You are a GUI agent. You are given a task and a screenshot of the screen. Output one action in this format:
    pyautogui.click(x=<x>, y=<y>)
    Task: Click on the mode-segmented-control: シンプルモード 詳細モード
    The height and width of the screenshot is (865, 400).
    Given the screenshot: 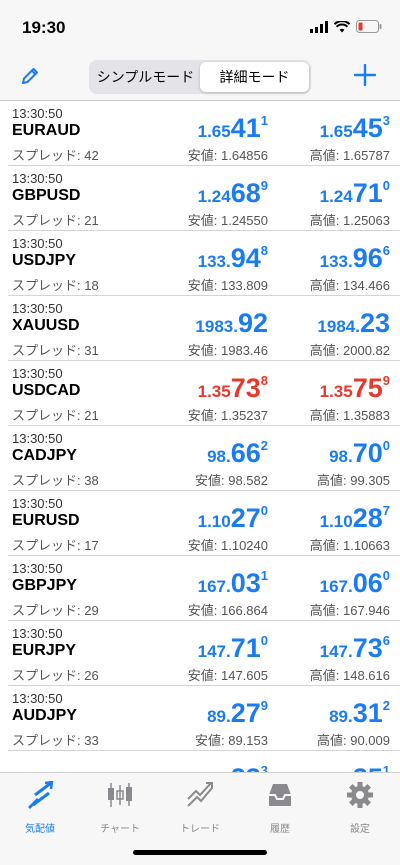 What is the action you would take?
    pyautogui.click(x=200, y=77)
    